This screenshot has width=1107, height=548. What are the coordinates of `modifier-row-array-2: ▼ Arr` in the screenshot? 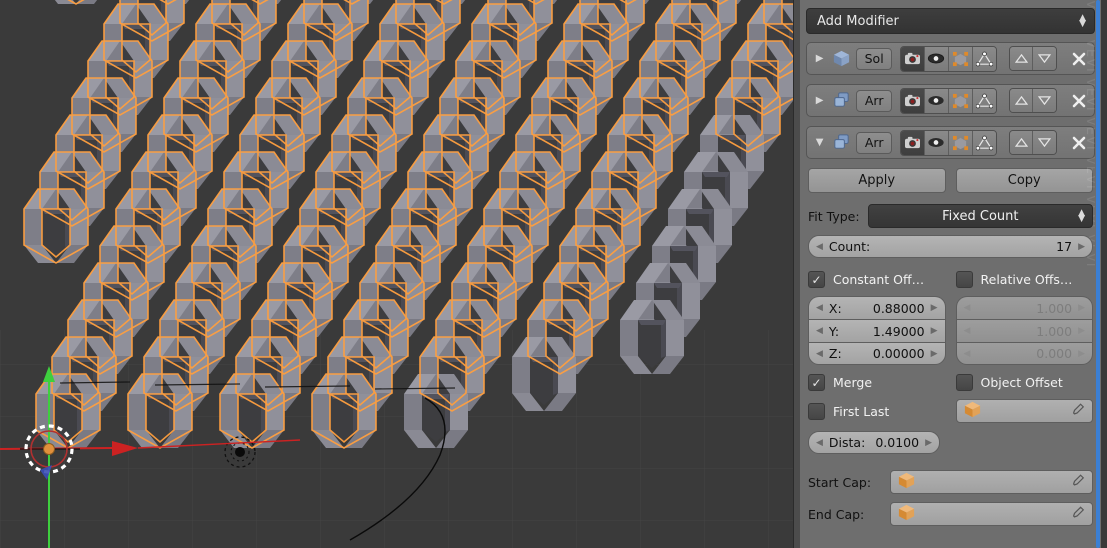 It's located at (950, 142).